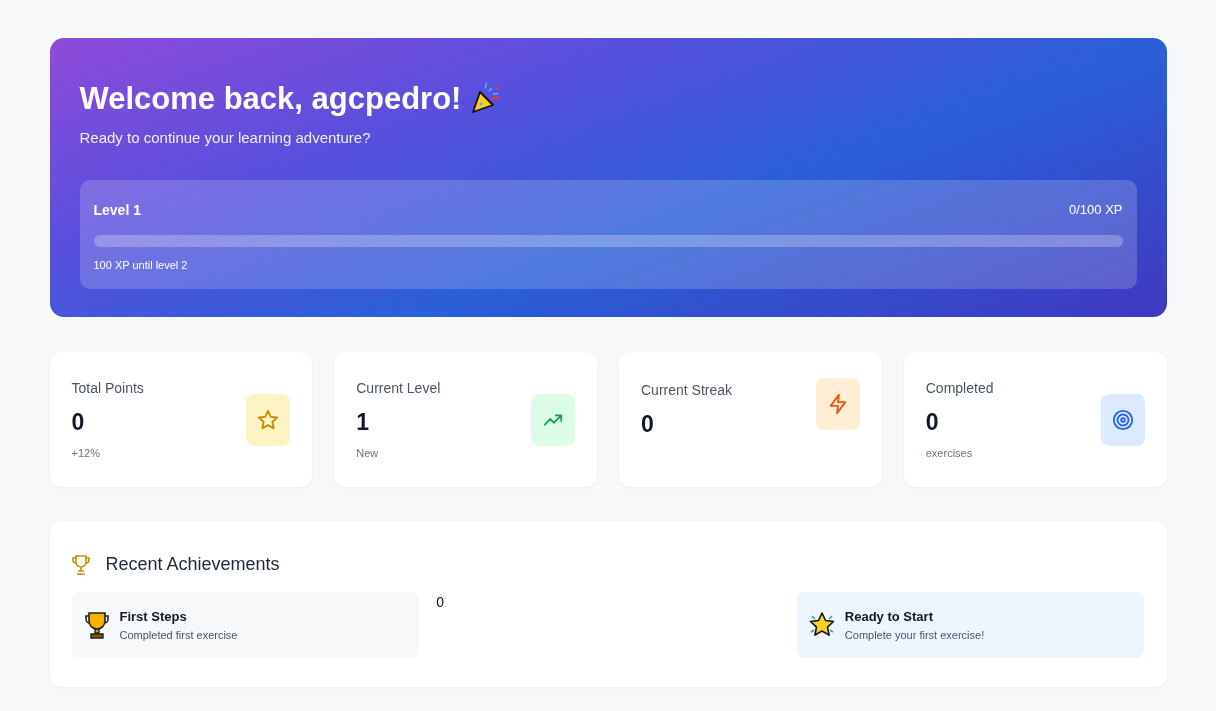 This screenshot has width=1216, height=711. What do you see at coordinates (117, 210) in the screenshot?
I see `level-label: Level 1` at bounding box center [117, 210].